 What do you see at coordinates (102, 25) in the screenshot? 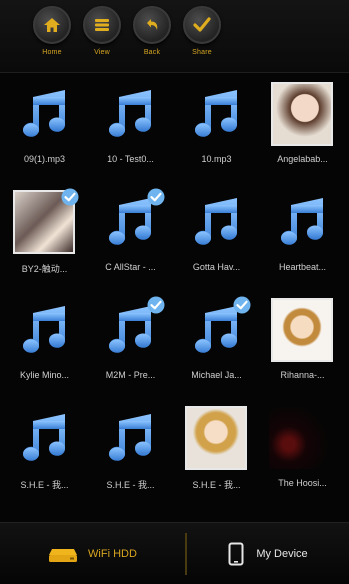
I see `list-icon` at bounding box center [102, 25].